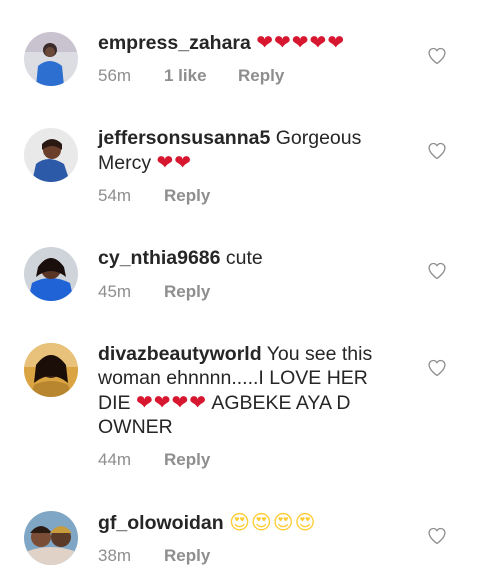 The height and width of the screenshot is (573, 480). I want to click on comment-time: 56m, so click(115, 75).